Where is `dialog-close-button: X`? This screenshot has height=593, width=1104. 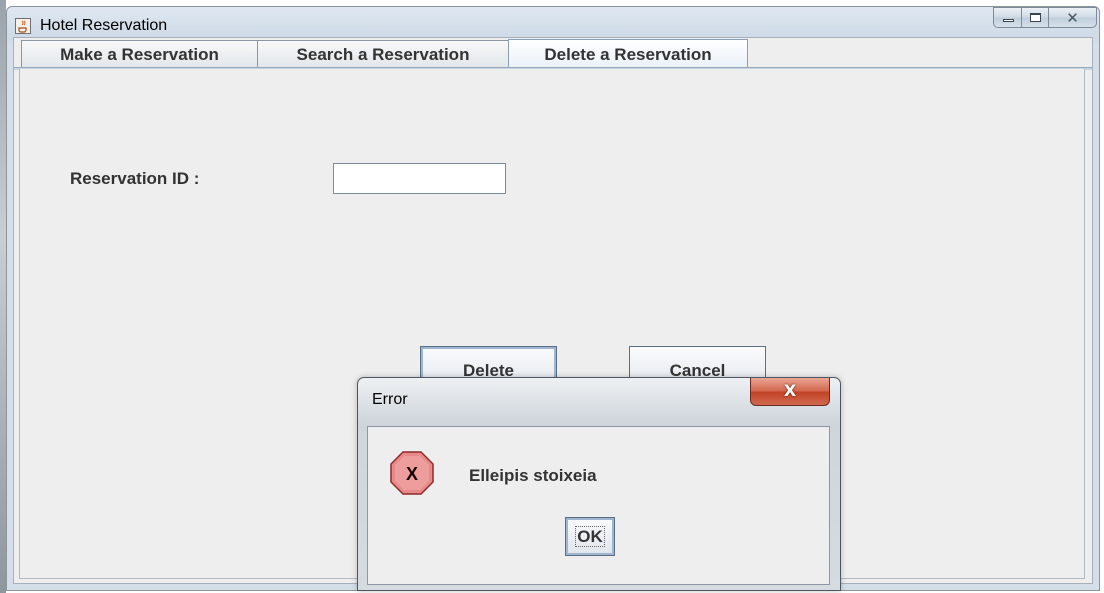
dialog-close-button: X is located at coordinates (790, 392).